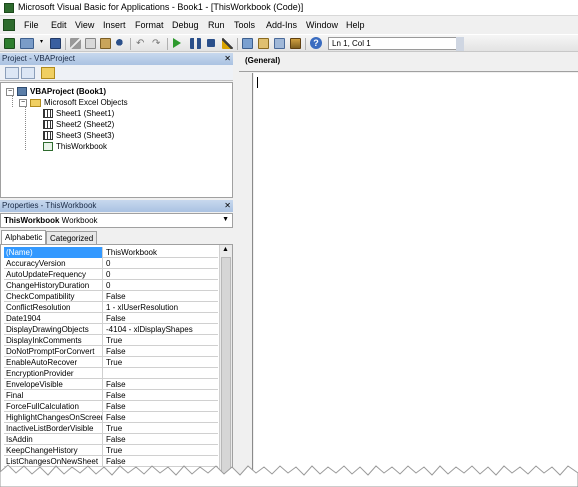  I want to click on toggle-folders-icon, so click(48, 73).